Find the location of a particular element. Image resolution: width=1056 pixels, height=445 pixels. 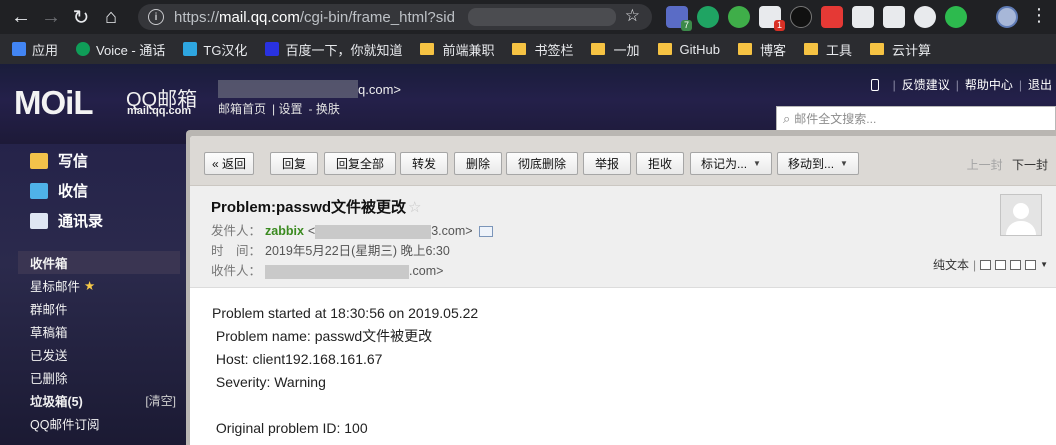

header-right-links: | 反馈建议 | 帮助中心 | 退出 is located at coordinates (961, 84).